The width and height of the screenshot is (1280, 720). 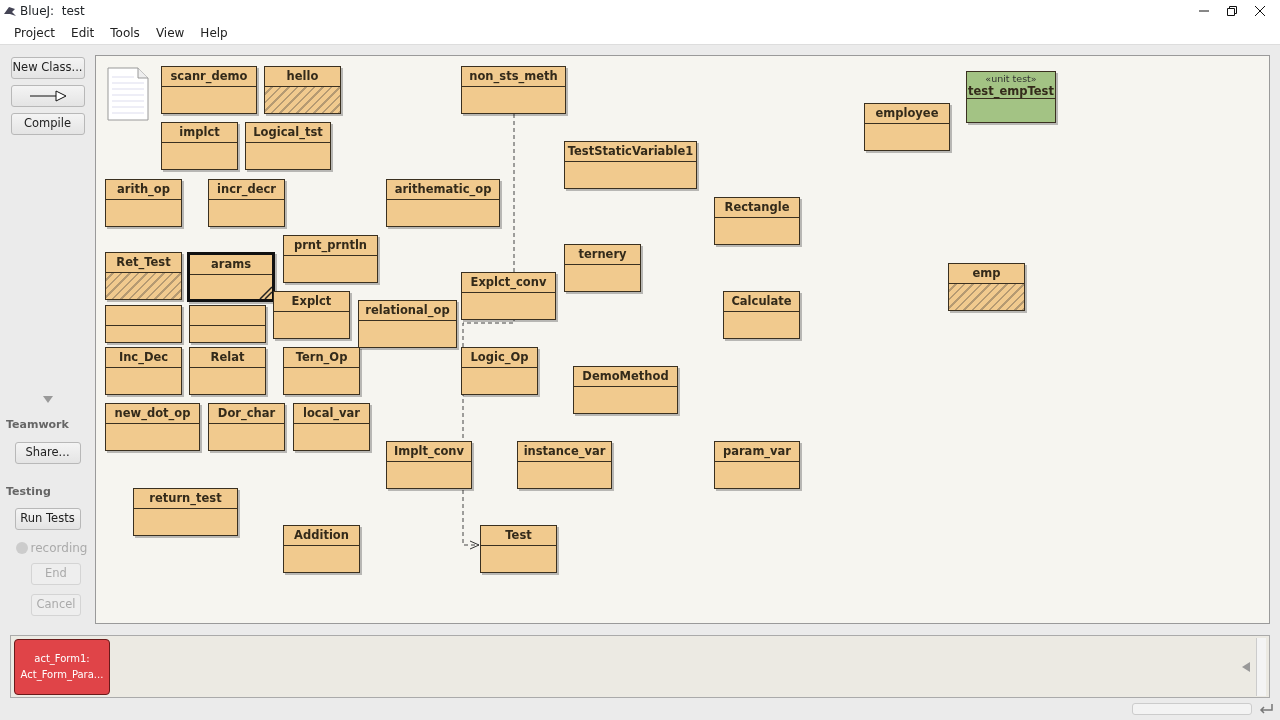 I want to click on class-box: ternery, so click(x=602, y=268).